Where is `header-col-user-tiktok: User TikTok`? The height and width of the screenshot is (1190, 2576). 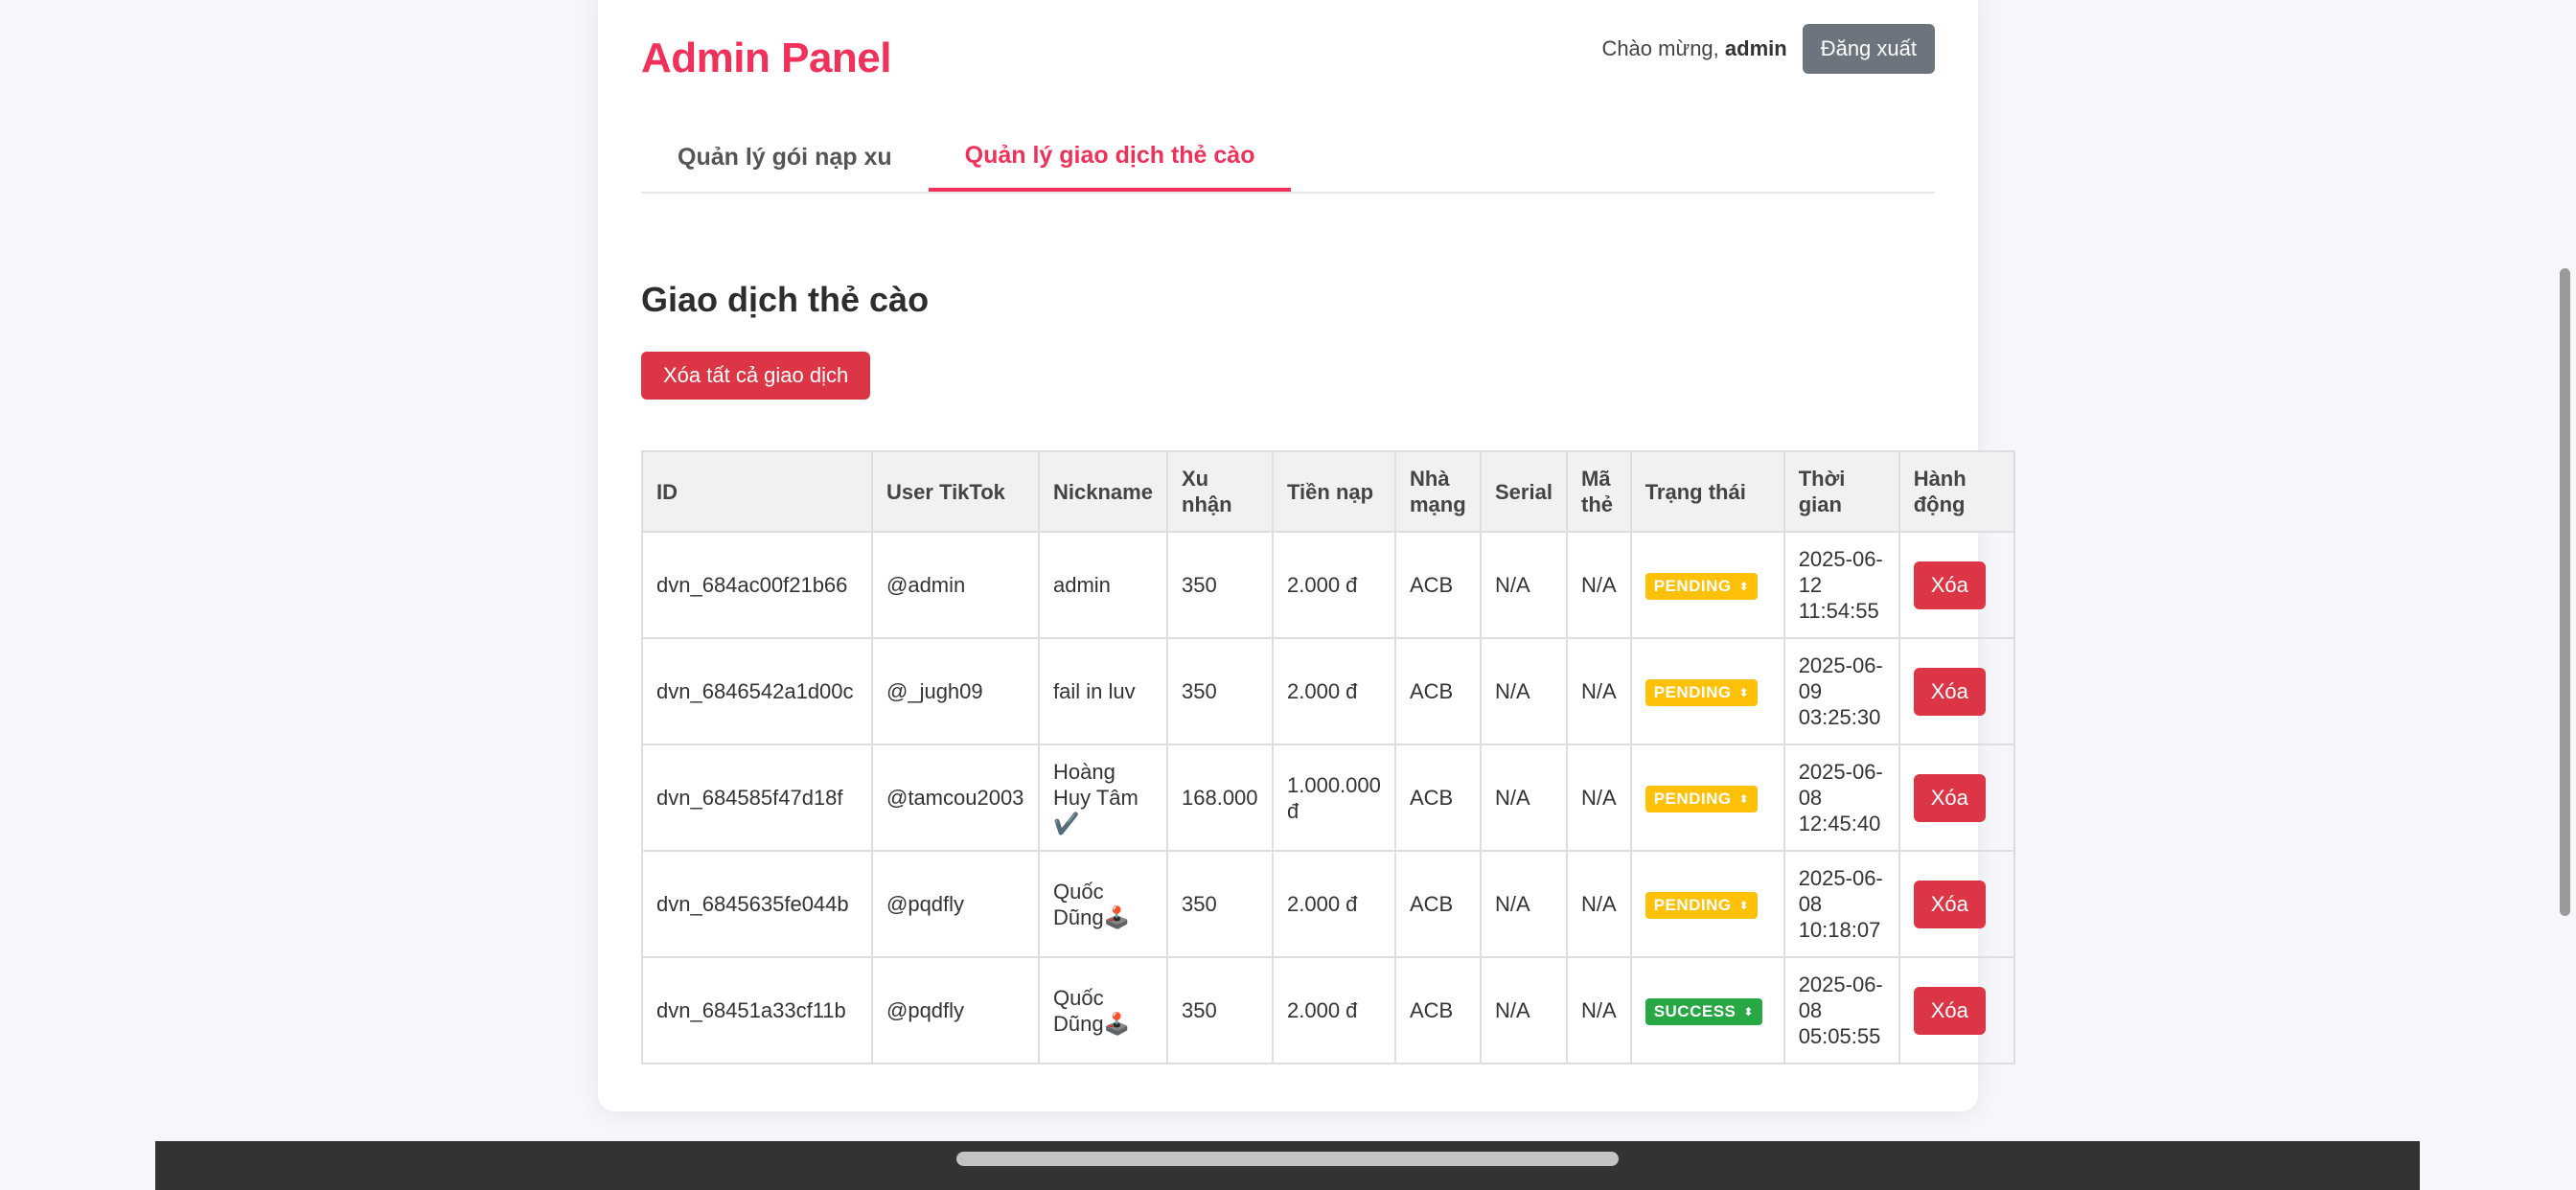 header-col-user-tiktok: User TikTok is located at coordinates (955, 492).